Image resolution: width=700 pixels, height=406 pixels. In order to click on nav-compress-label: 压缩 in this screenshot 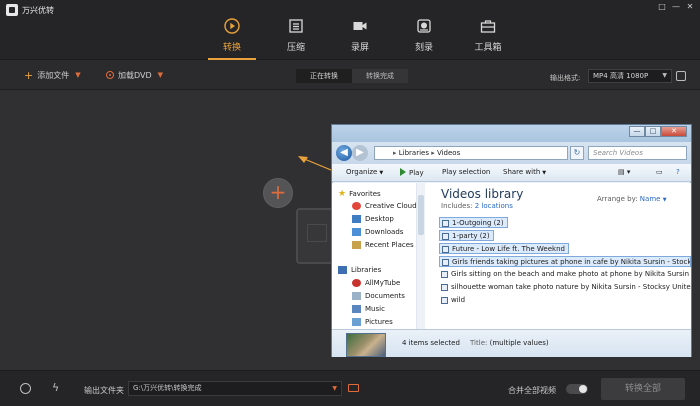, I will do `click(295, 48)`.